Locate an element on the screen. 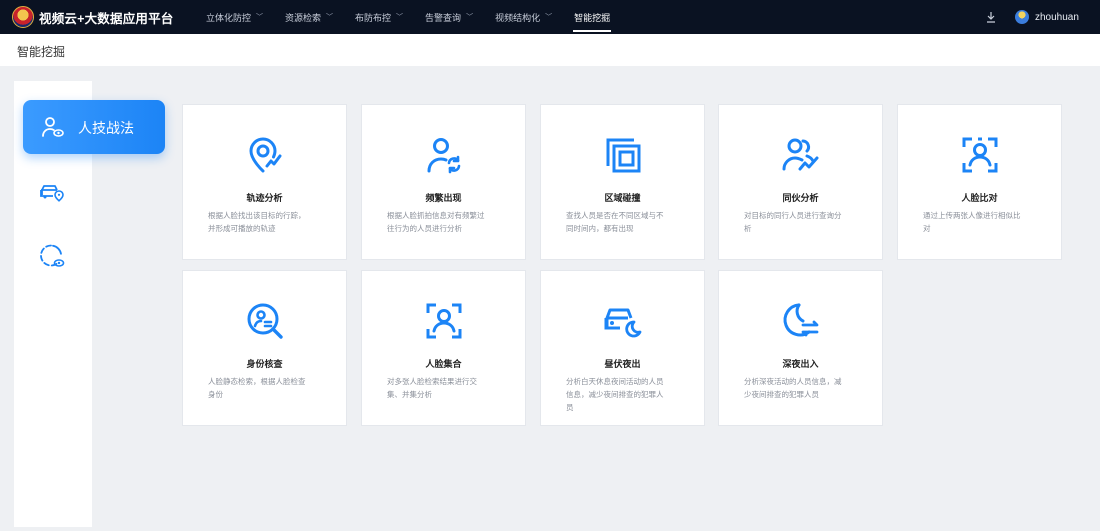 The image size is (1100, 531). nav-label: 智能挖掘 is located at coordinates (592, 17).